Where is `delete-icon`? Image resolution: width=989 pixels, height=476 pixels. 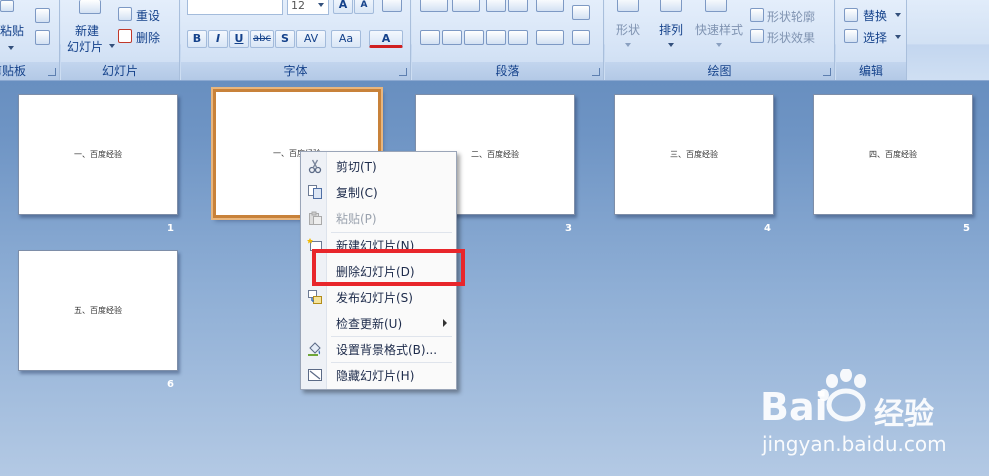 delete-icon is located at coordinates (125, 36).